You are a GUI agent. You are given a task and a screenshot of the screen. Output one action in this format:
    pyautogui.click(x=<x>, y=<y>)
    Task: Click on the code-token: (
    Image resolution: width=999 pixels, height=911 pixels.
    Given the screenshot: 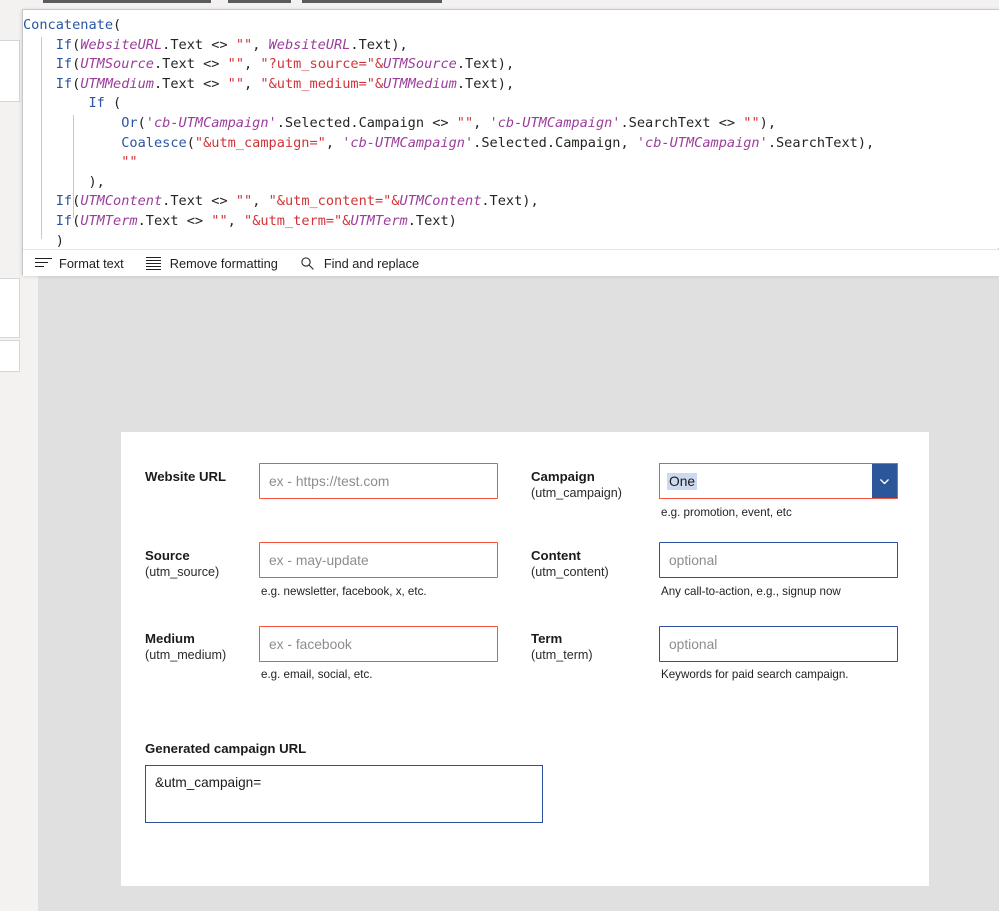 What is the action you would take?
    pyautogui.click(x=190, y=142)
    